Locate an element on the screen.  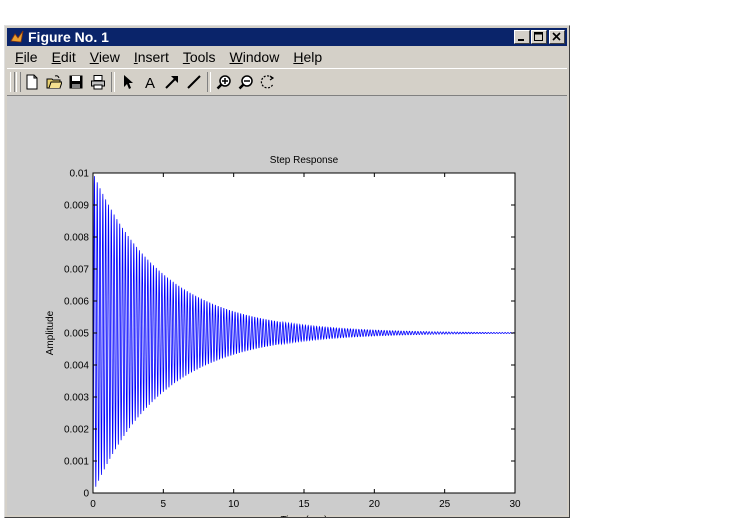
x-axis-label: Time (sec) is located at coordinates (304, 516).